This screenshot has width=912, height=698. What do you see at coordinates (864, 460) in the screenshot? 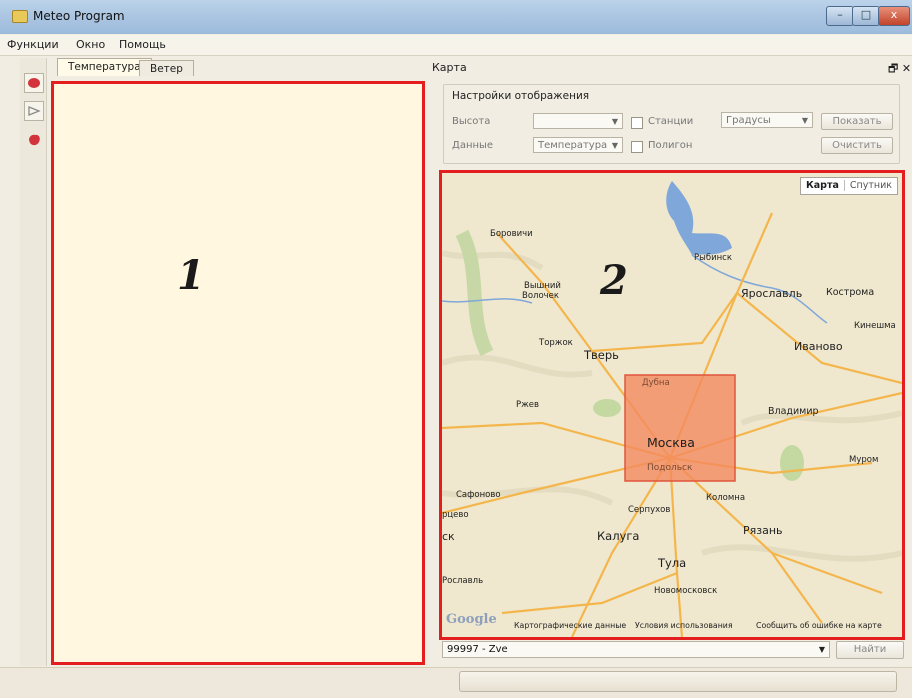
I see `city-murom: Муром` at bounding box center [864, 460].